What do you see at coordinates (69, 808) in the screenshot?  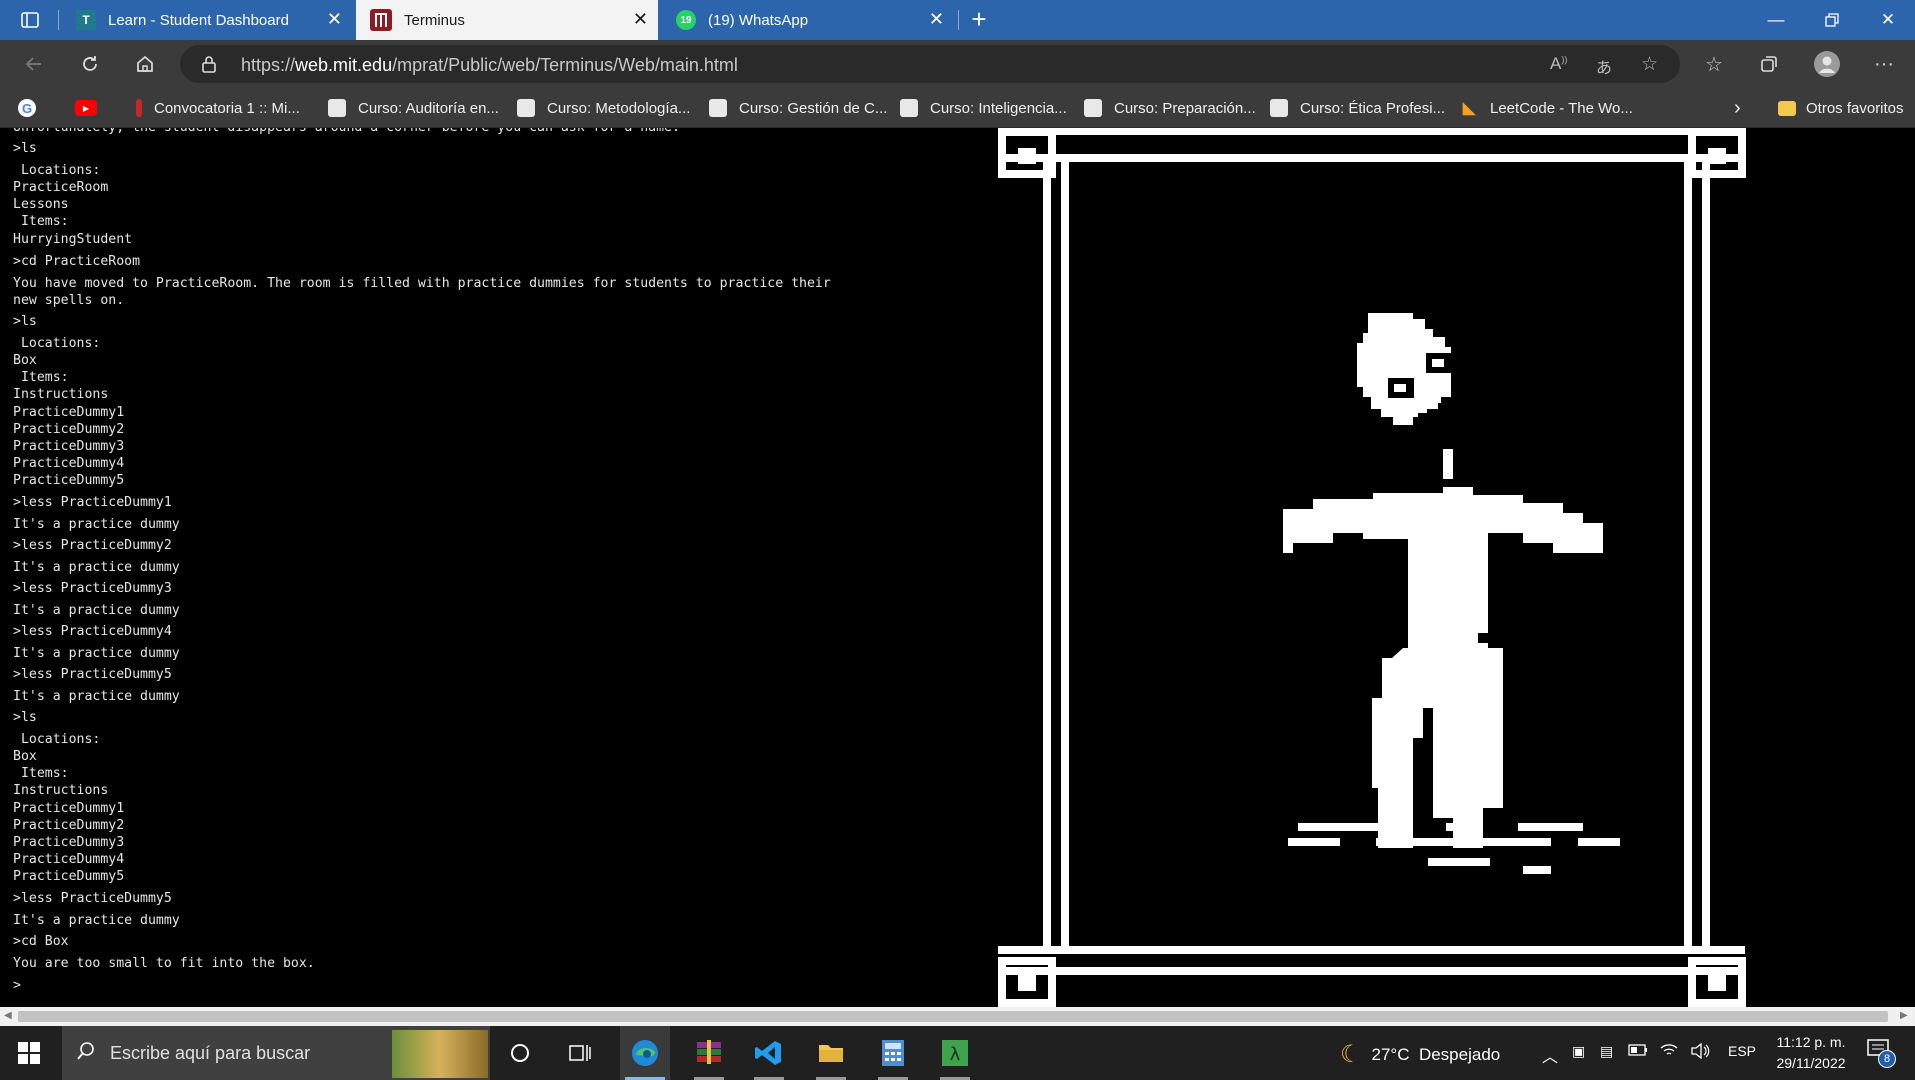 I see `terminal-line: PracticeDummy1` at bounding box center [69, 808].